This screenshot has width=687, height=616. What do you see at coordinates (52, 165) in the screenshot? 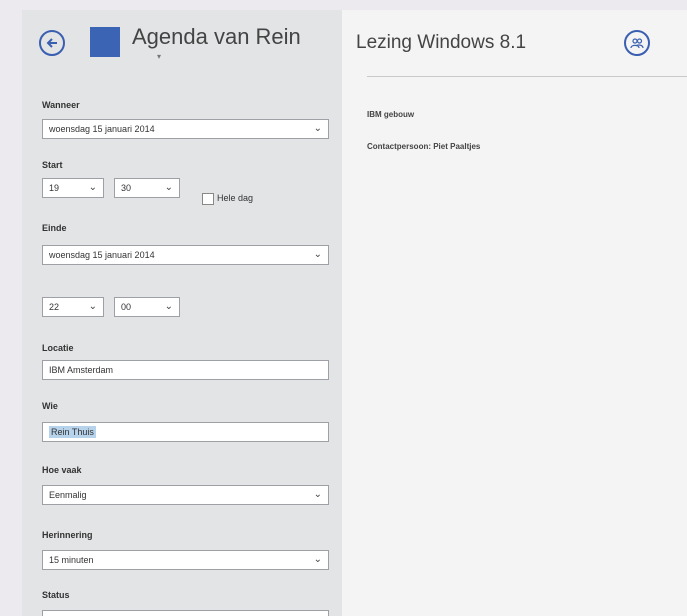
I see `start-label: Start` at bounding box center [52, 165].